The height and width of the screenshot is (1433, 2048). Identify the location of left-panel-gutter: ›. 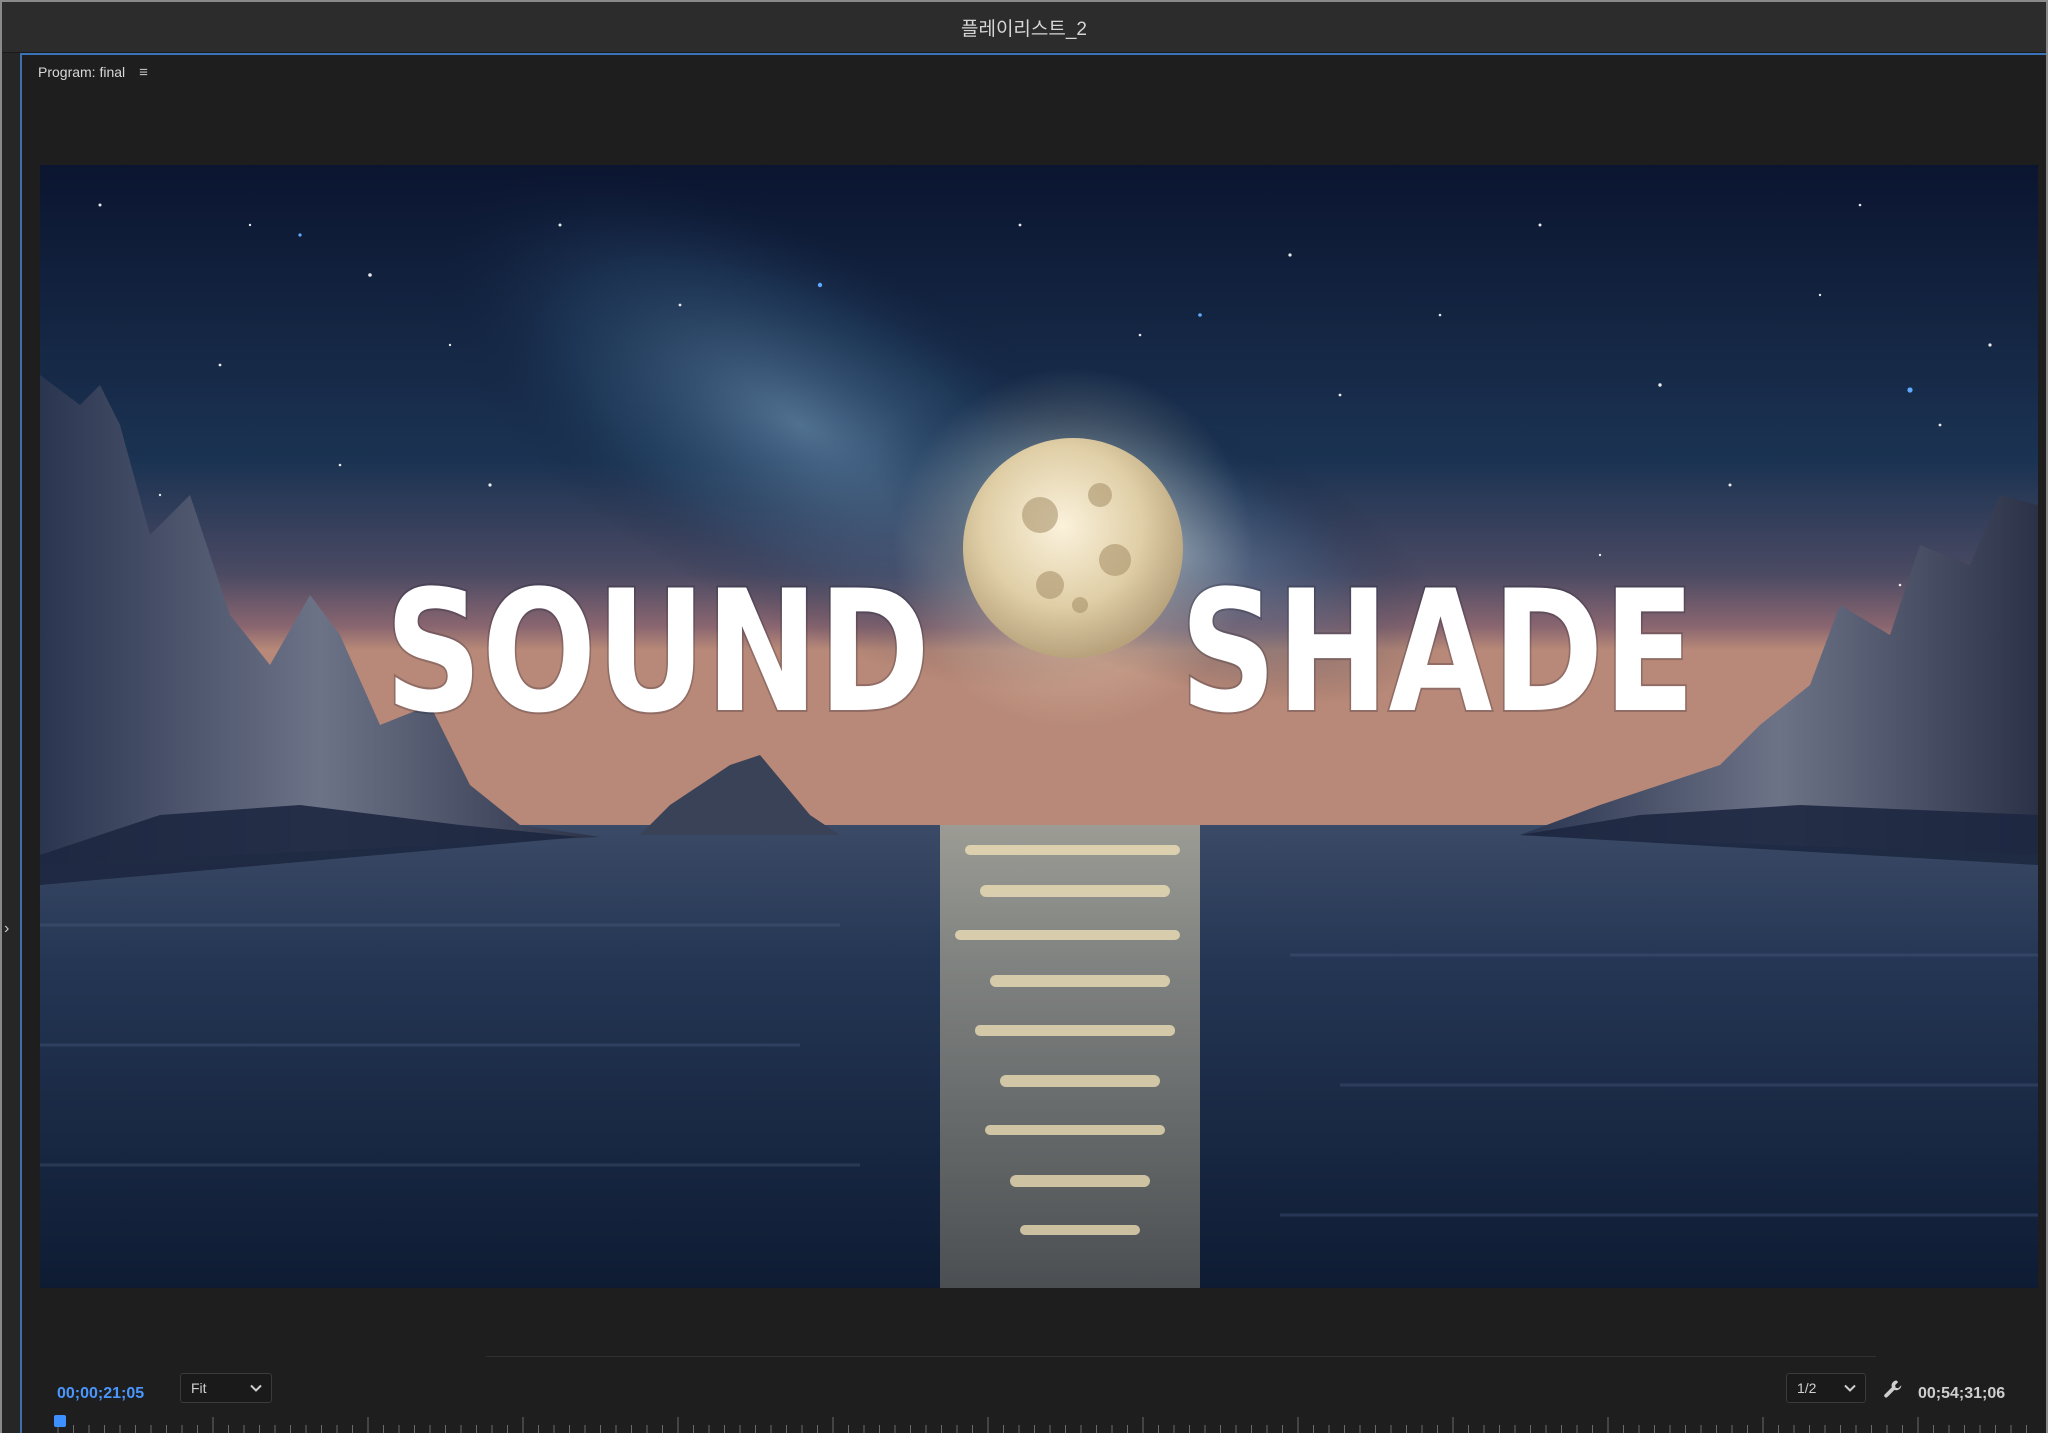
(12, 743).